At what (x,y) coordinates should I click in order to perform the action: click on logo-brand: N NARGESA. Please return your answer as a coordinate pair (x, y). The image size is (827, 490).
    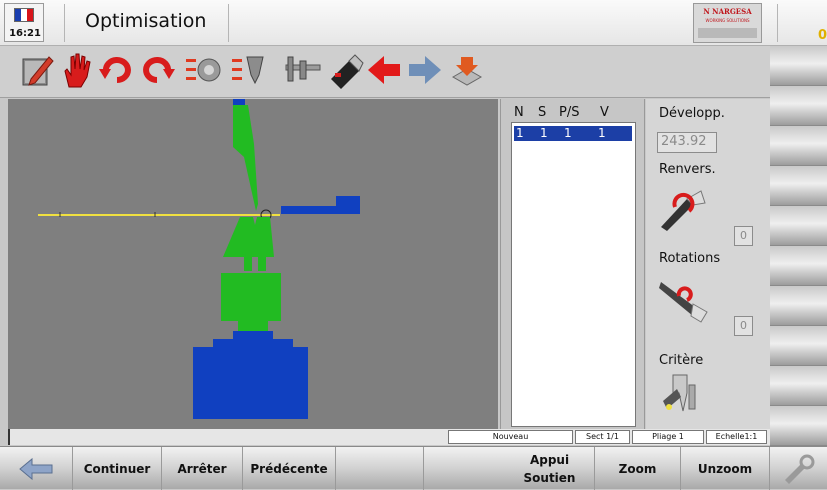
    Looking at the image, I should click on (727, 11).